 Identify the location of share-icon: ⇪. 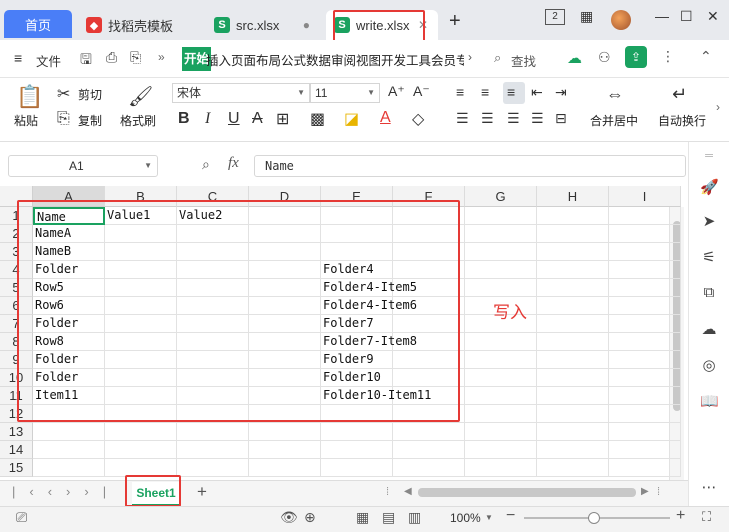
(636, 57).